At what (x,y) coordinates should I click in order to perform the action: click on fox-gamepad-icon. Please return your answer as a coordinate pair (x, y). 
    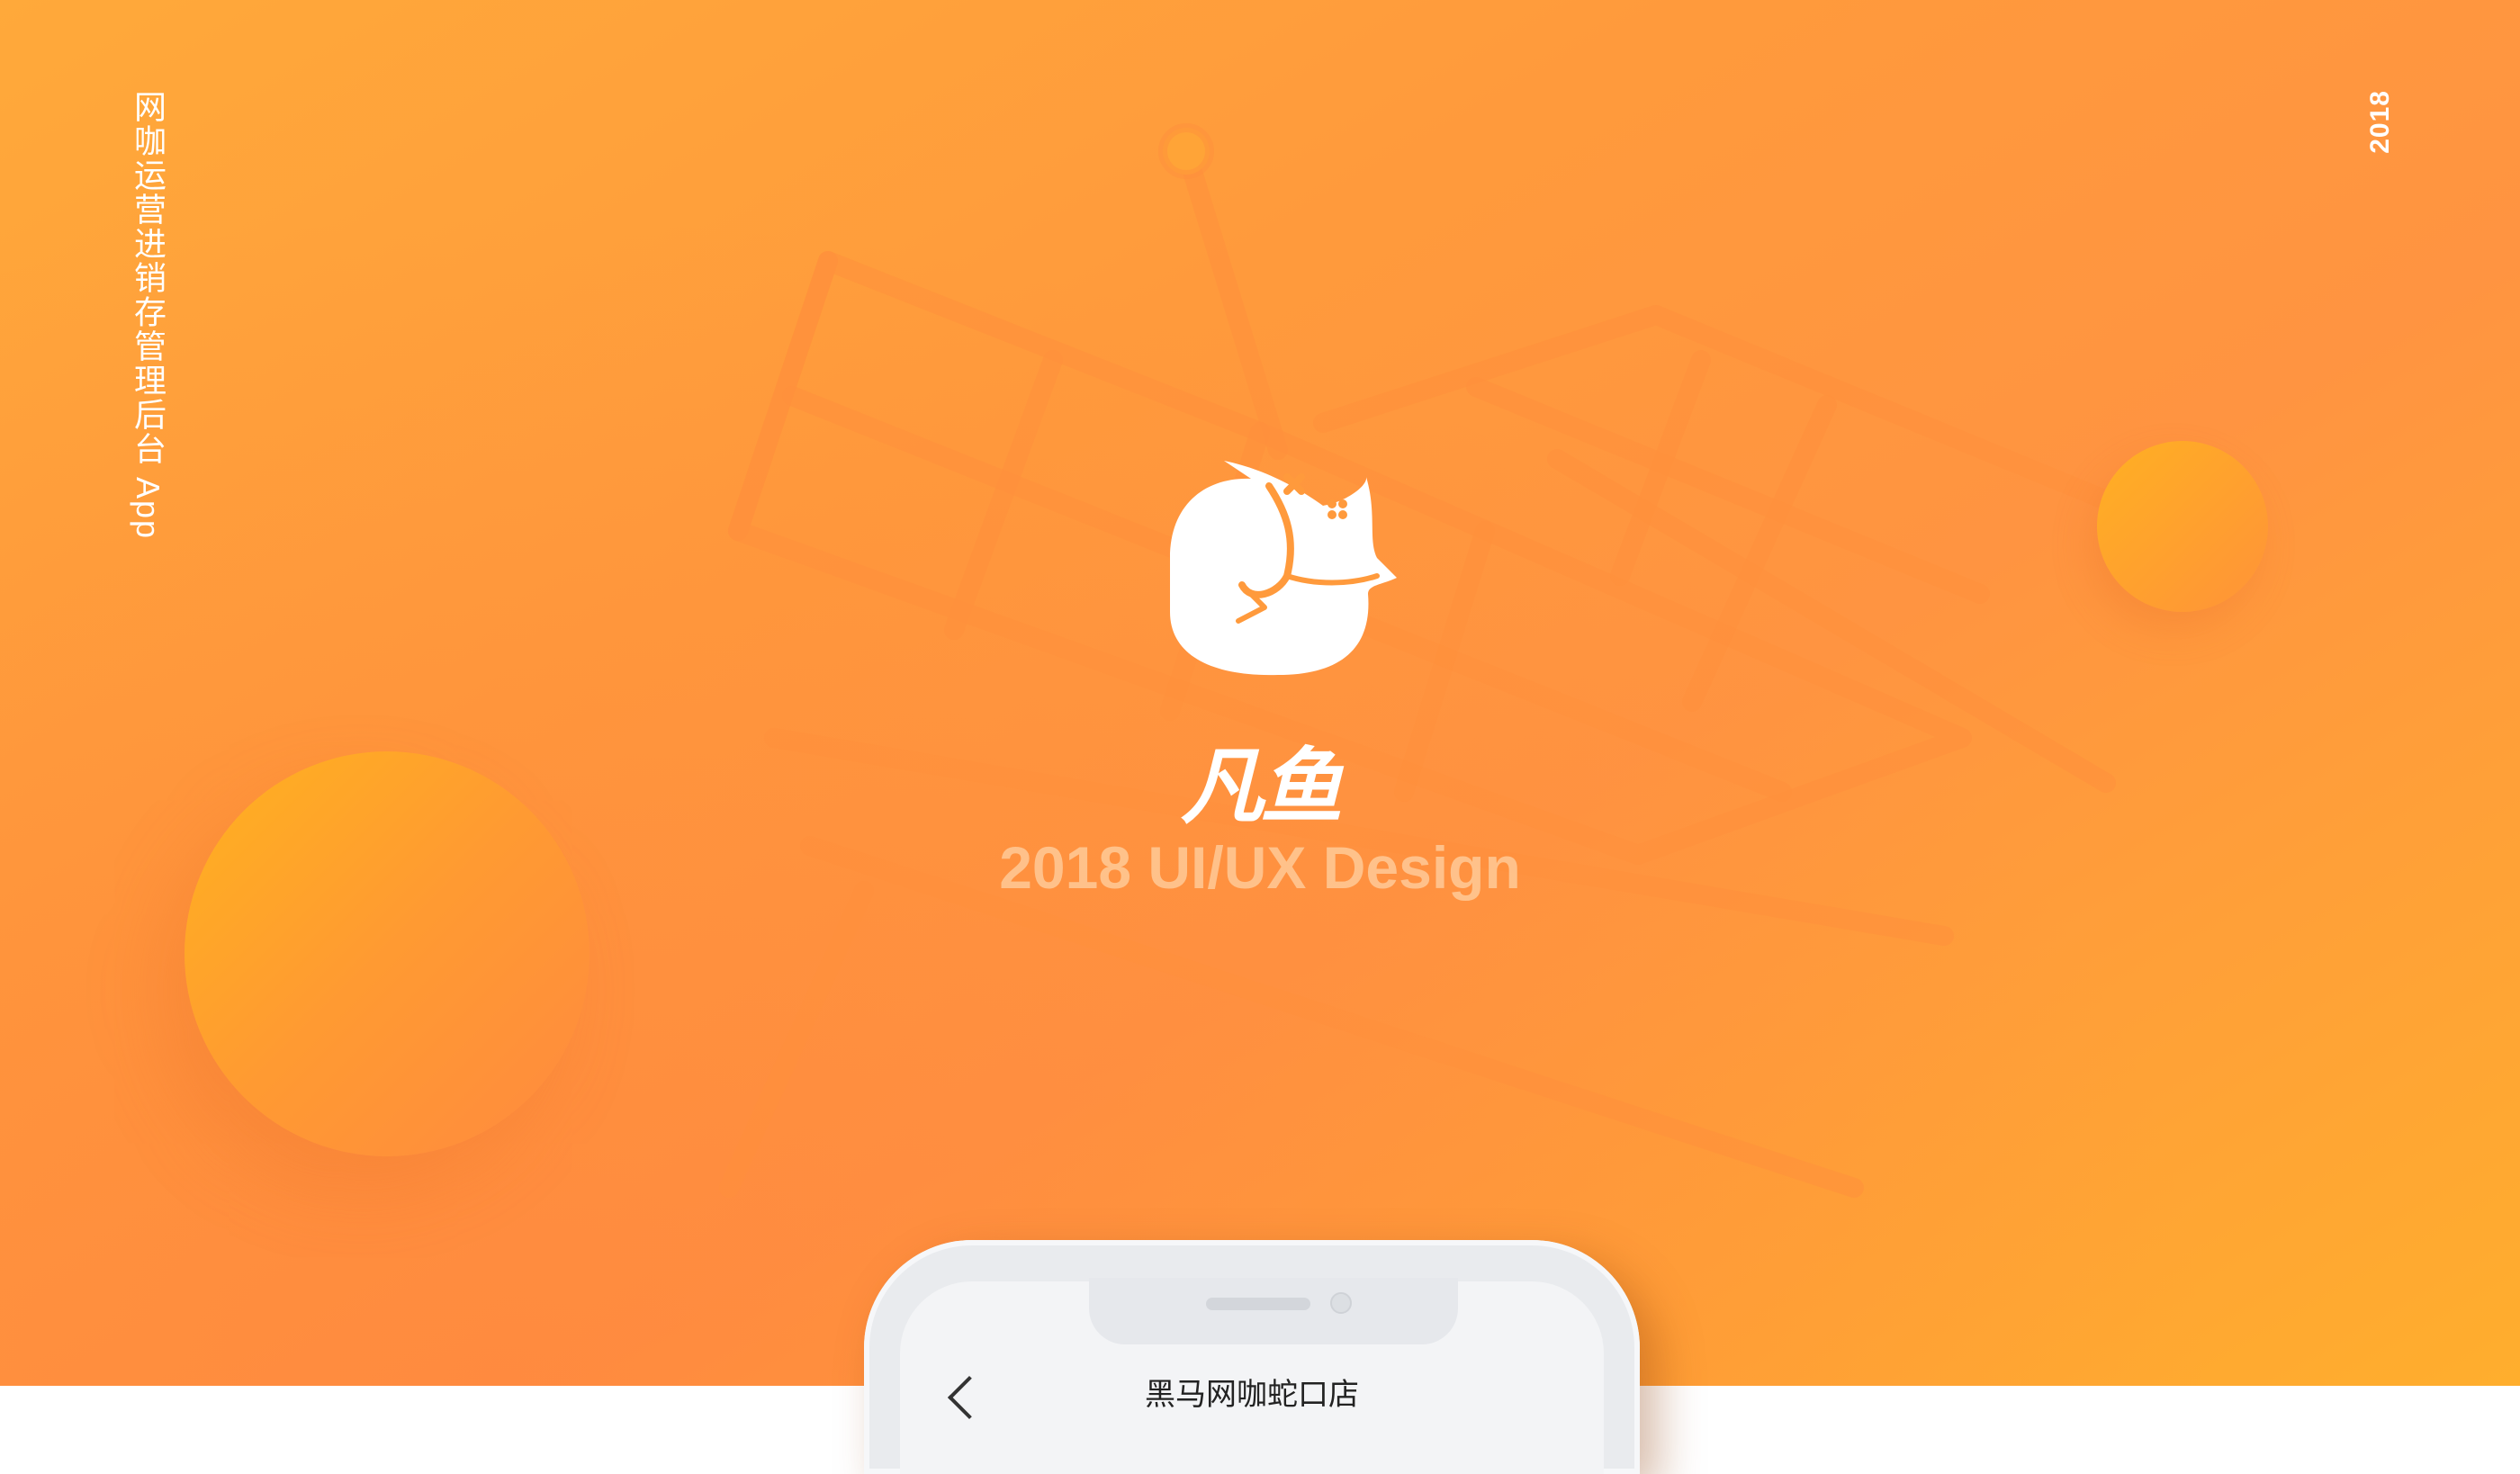
    Looking at the image, I should click on (1283, 568).